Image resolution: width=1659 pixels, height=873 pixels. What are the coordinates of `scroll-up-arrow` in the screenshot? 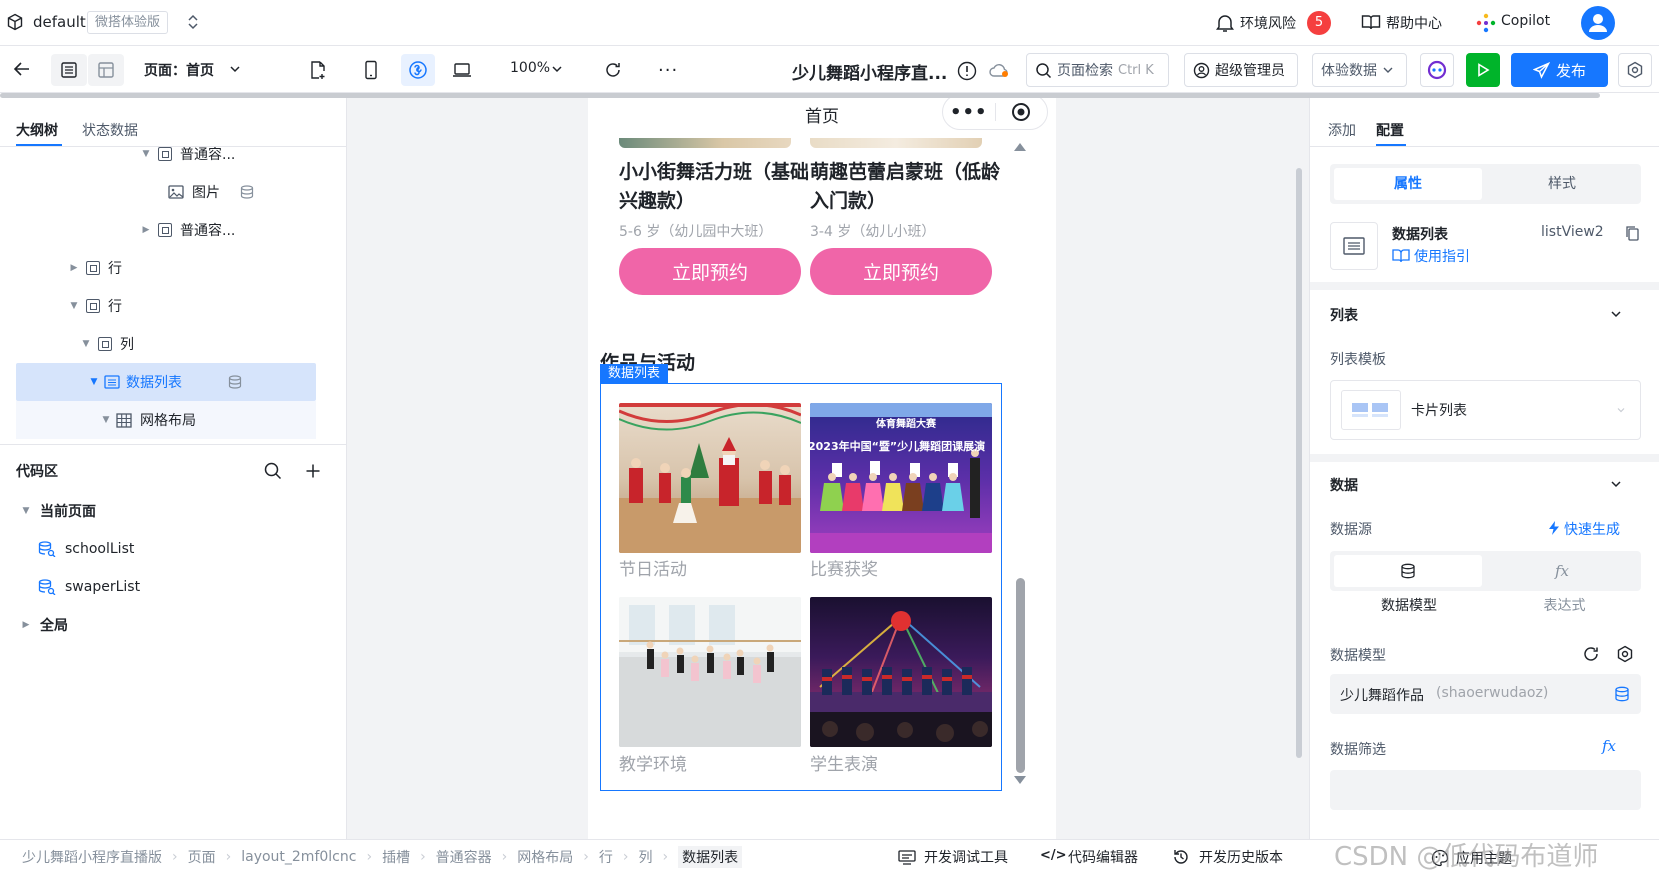 It's located at (1020, 147).